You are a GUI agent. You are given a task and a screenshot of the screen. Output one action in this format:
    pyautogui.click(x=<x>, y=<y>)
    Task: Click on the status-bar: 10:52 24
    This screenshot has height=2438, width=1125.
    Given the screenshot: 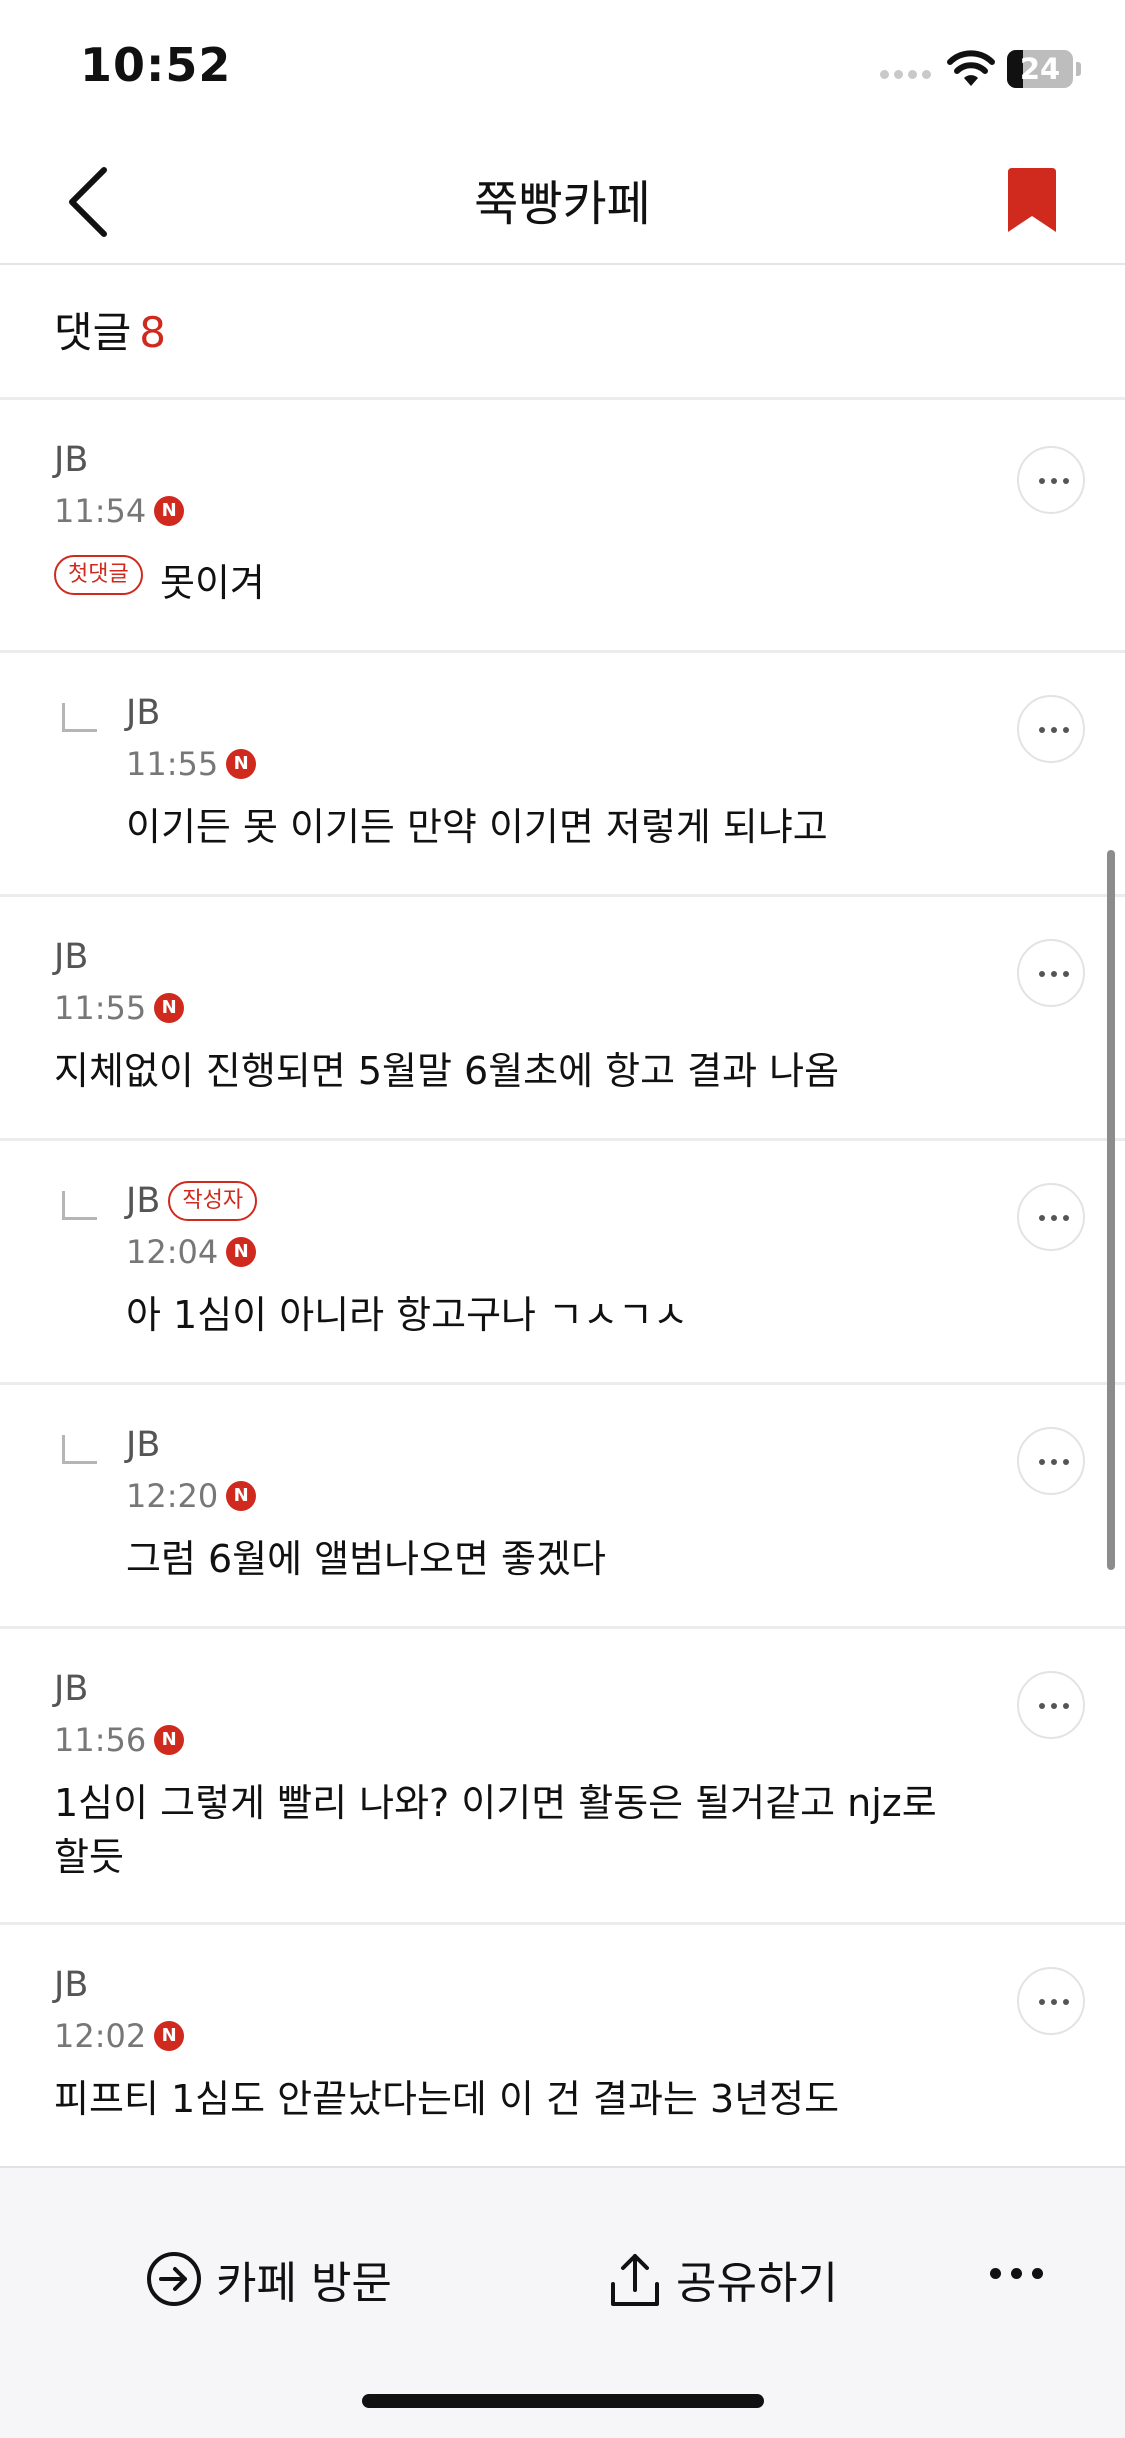 What is the action you would take?
    pyautogui.click(x=562, y=66)
    